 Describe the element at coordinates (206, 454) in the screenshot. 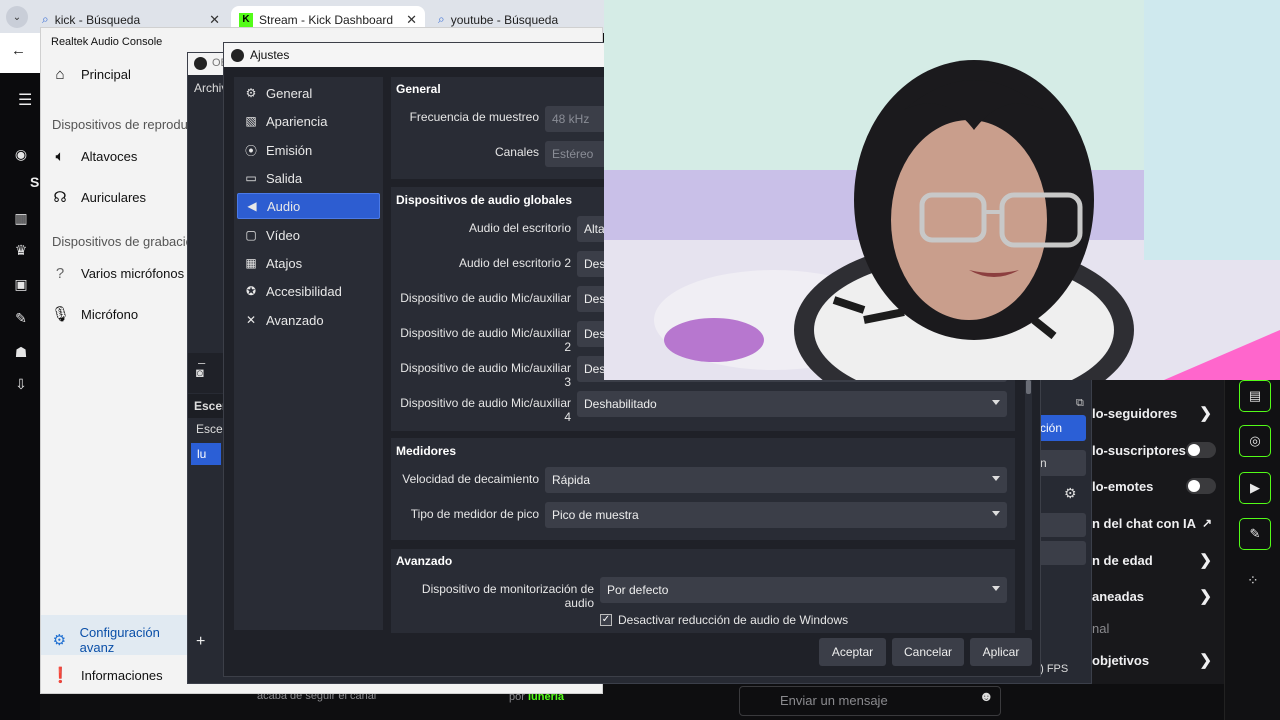

I see `selected-source: lu` at that location.